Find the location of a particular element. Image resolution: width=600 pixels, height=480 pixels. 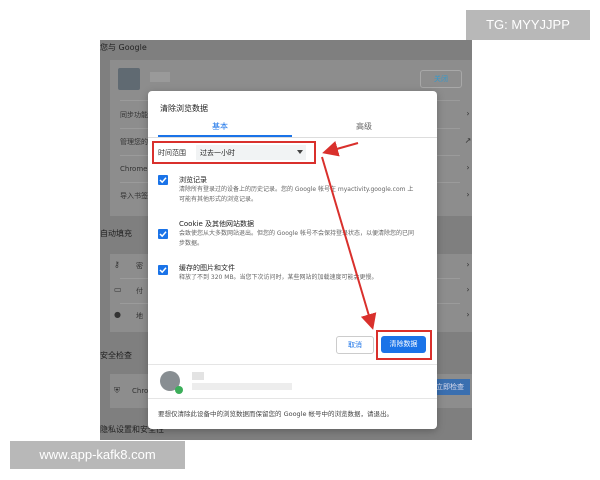

credit-card-icon: ▭ is located at coordinates (118, 289).